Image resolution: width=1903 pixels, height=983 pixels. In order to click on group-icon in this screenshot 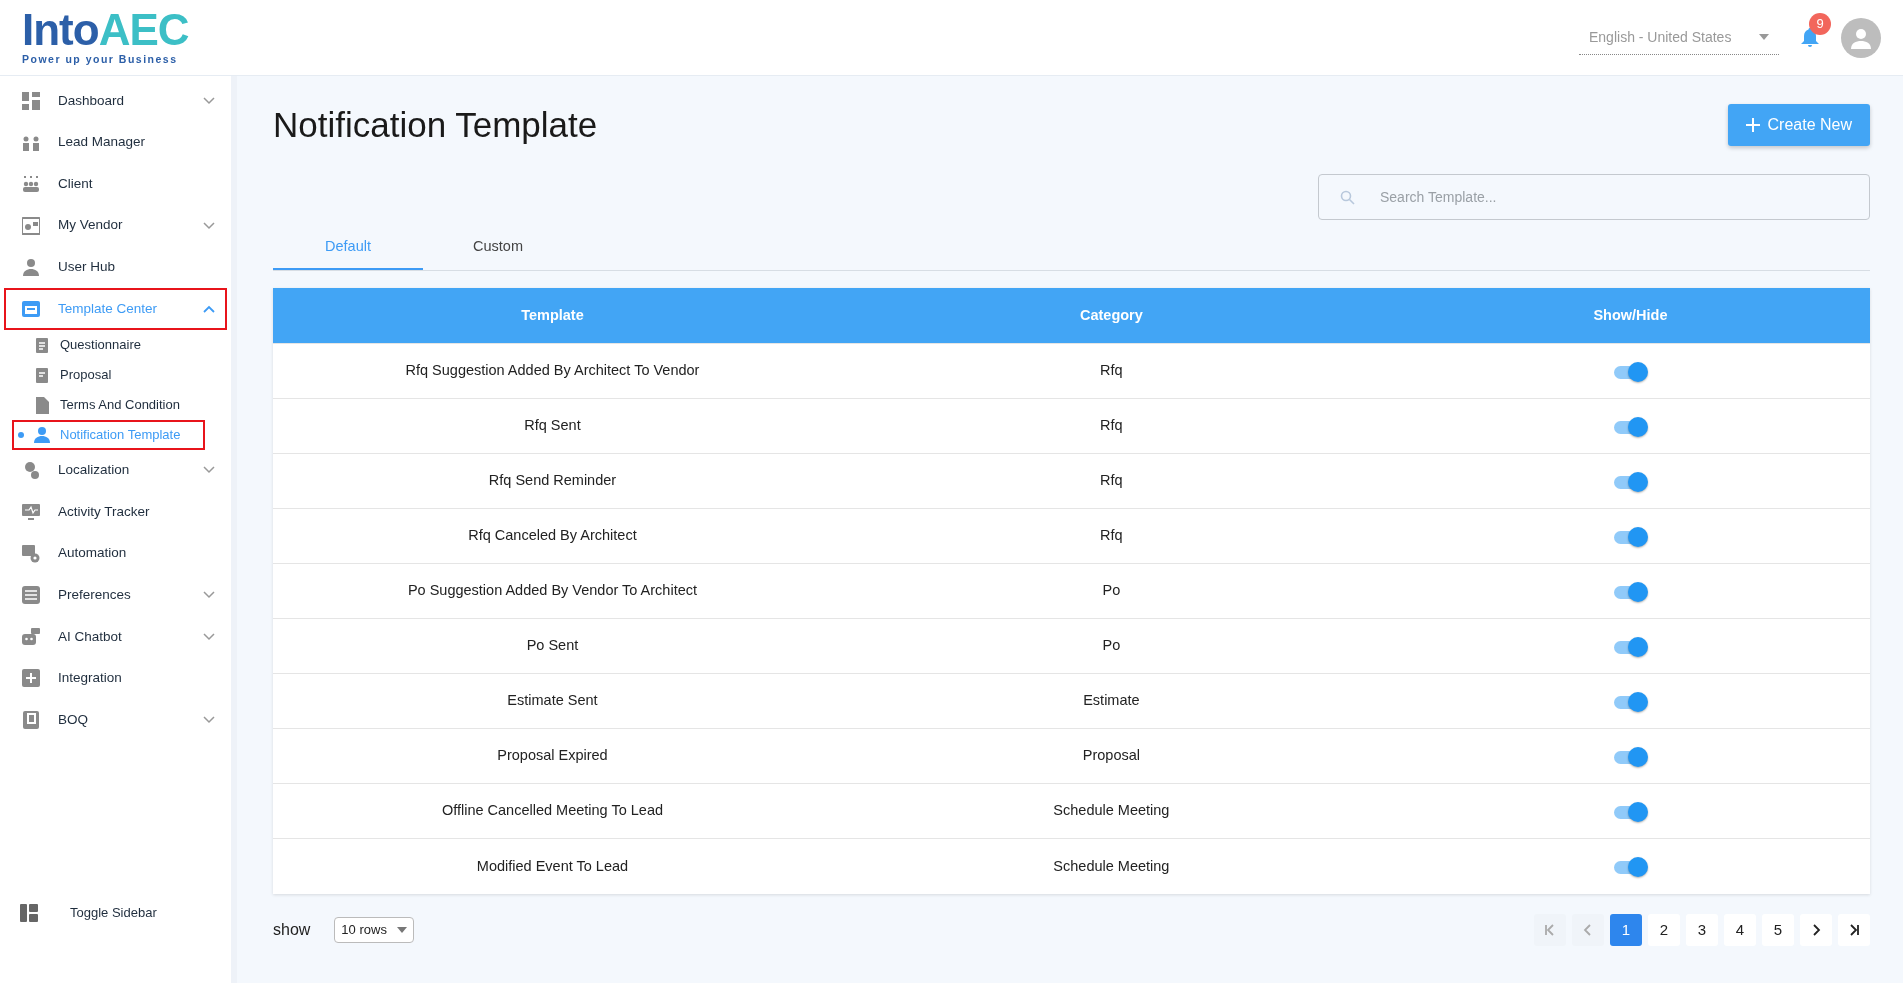, I will do `click(31, 184)`.